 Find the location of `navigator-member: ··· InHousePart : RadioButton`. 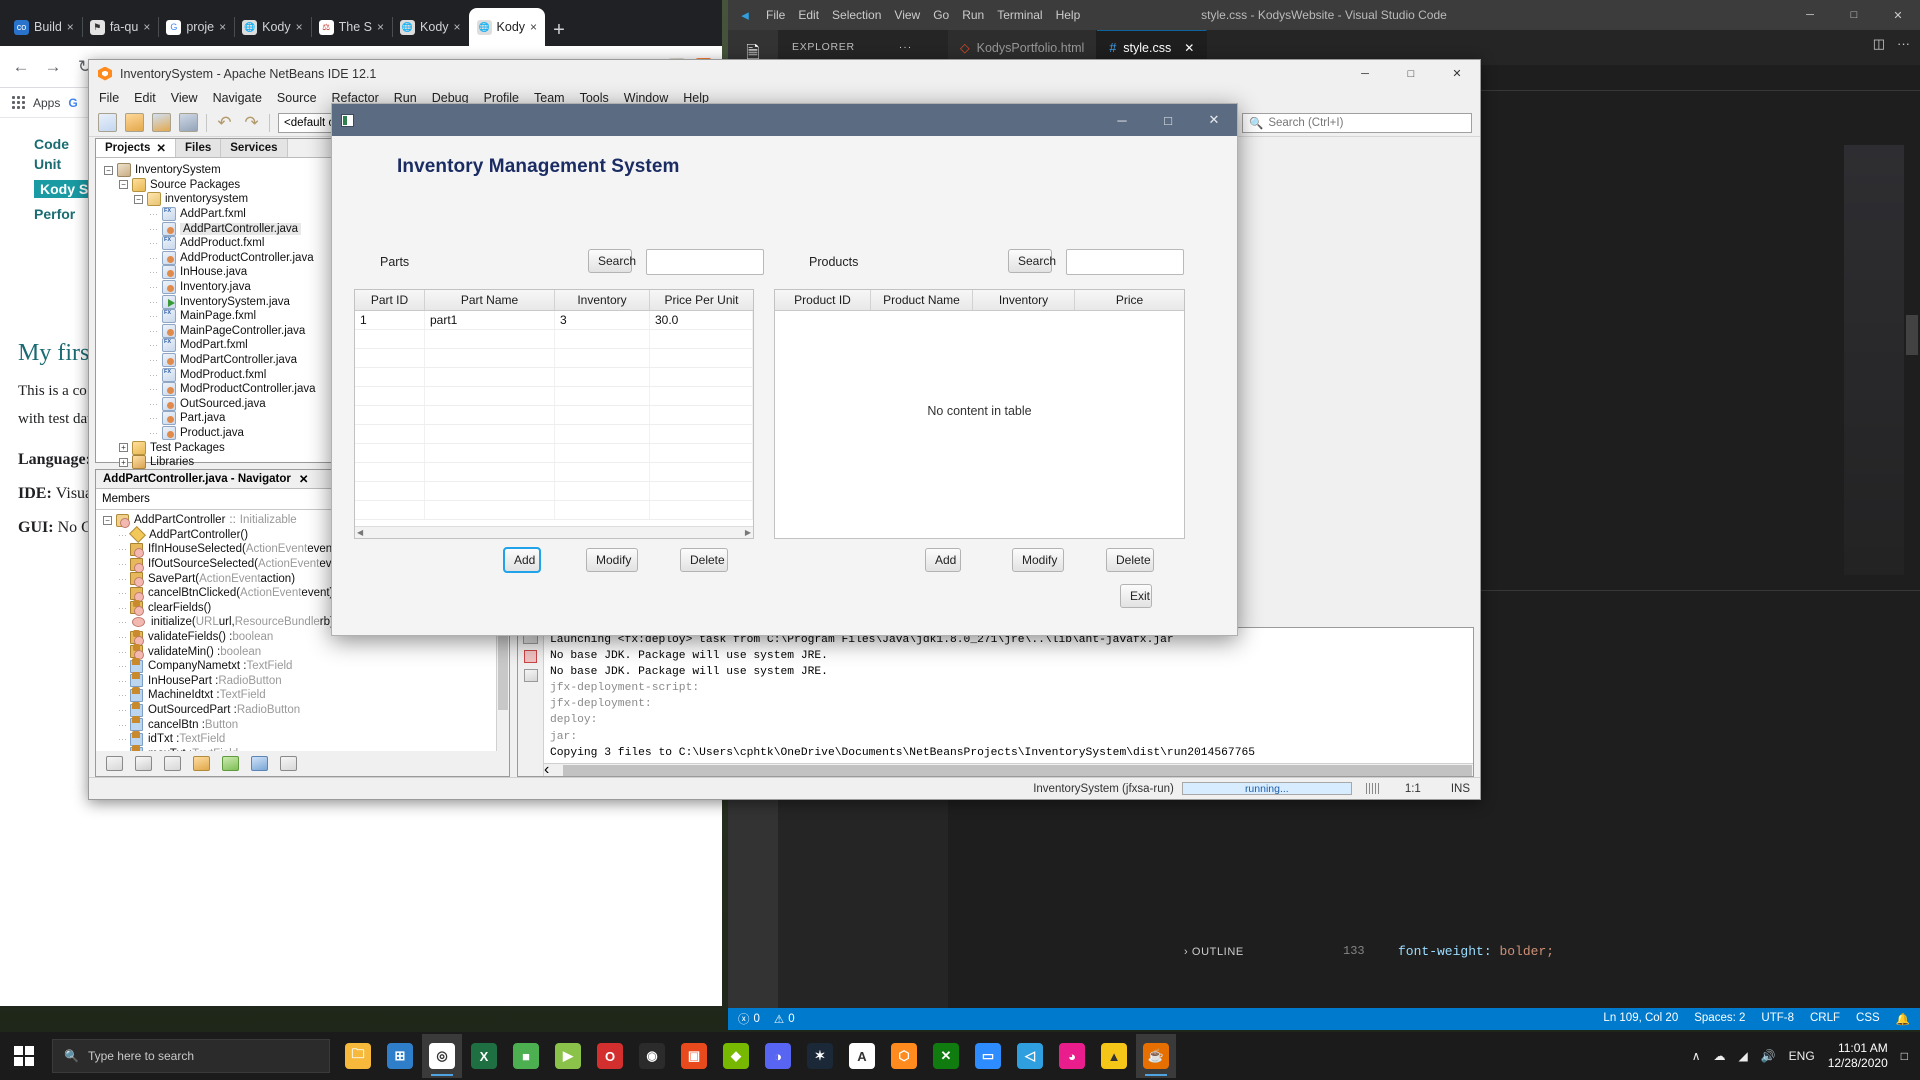

navigator-member: ··· InHousePart : RadioButton is located at coordinates (302, 680).